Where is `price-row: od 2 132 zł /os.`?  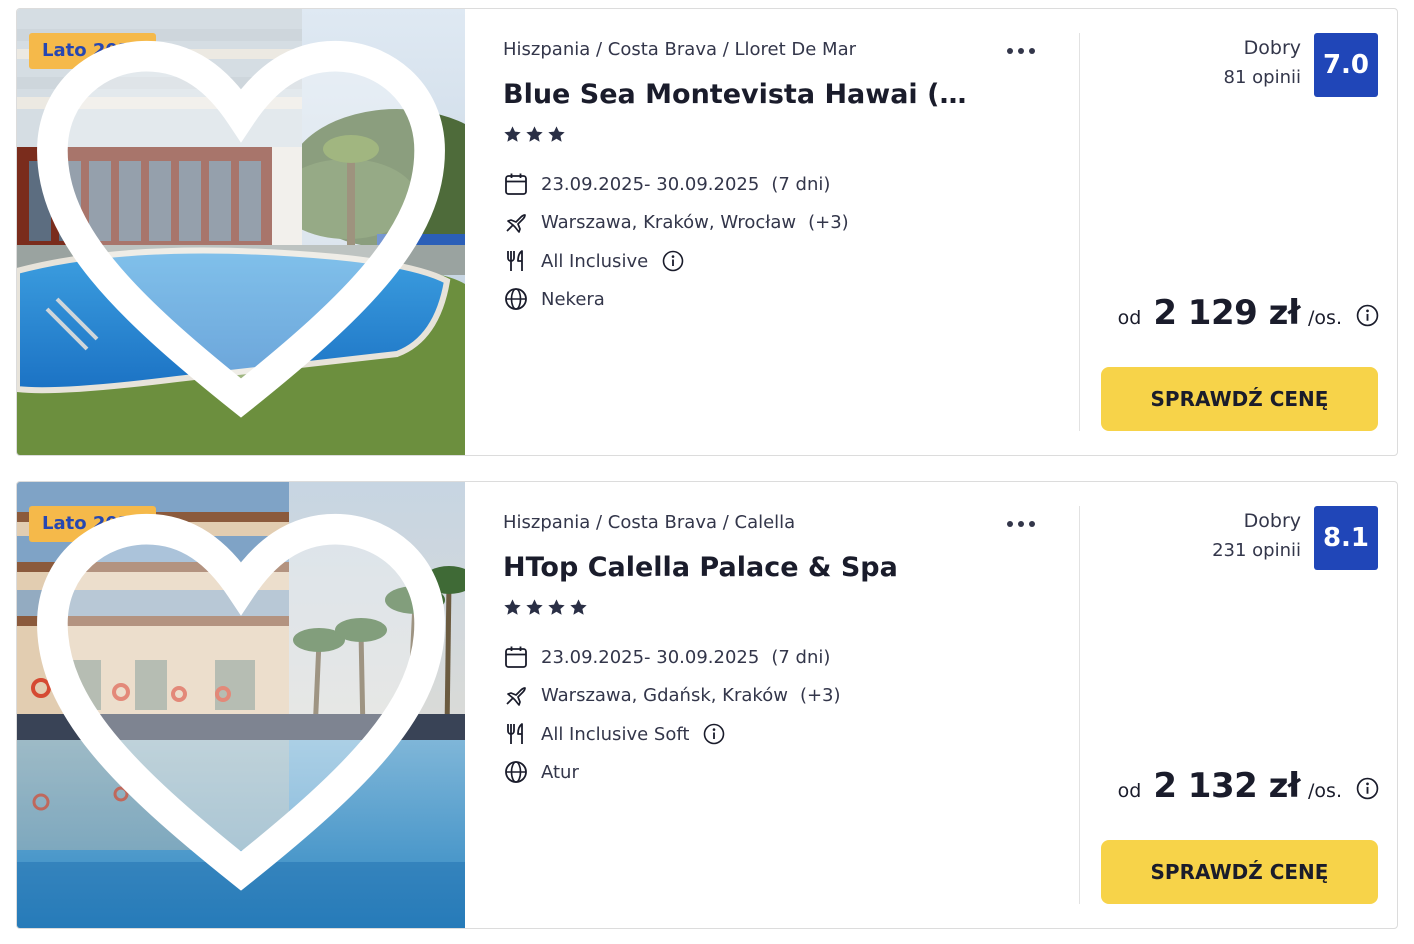
price-row: od 2 132 zł /os. is located at coordinates (1248, 786).